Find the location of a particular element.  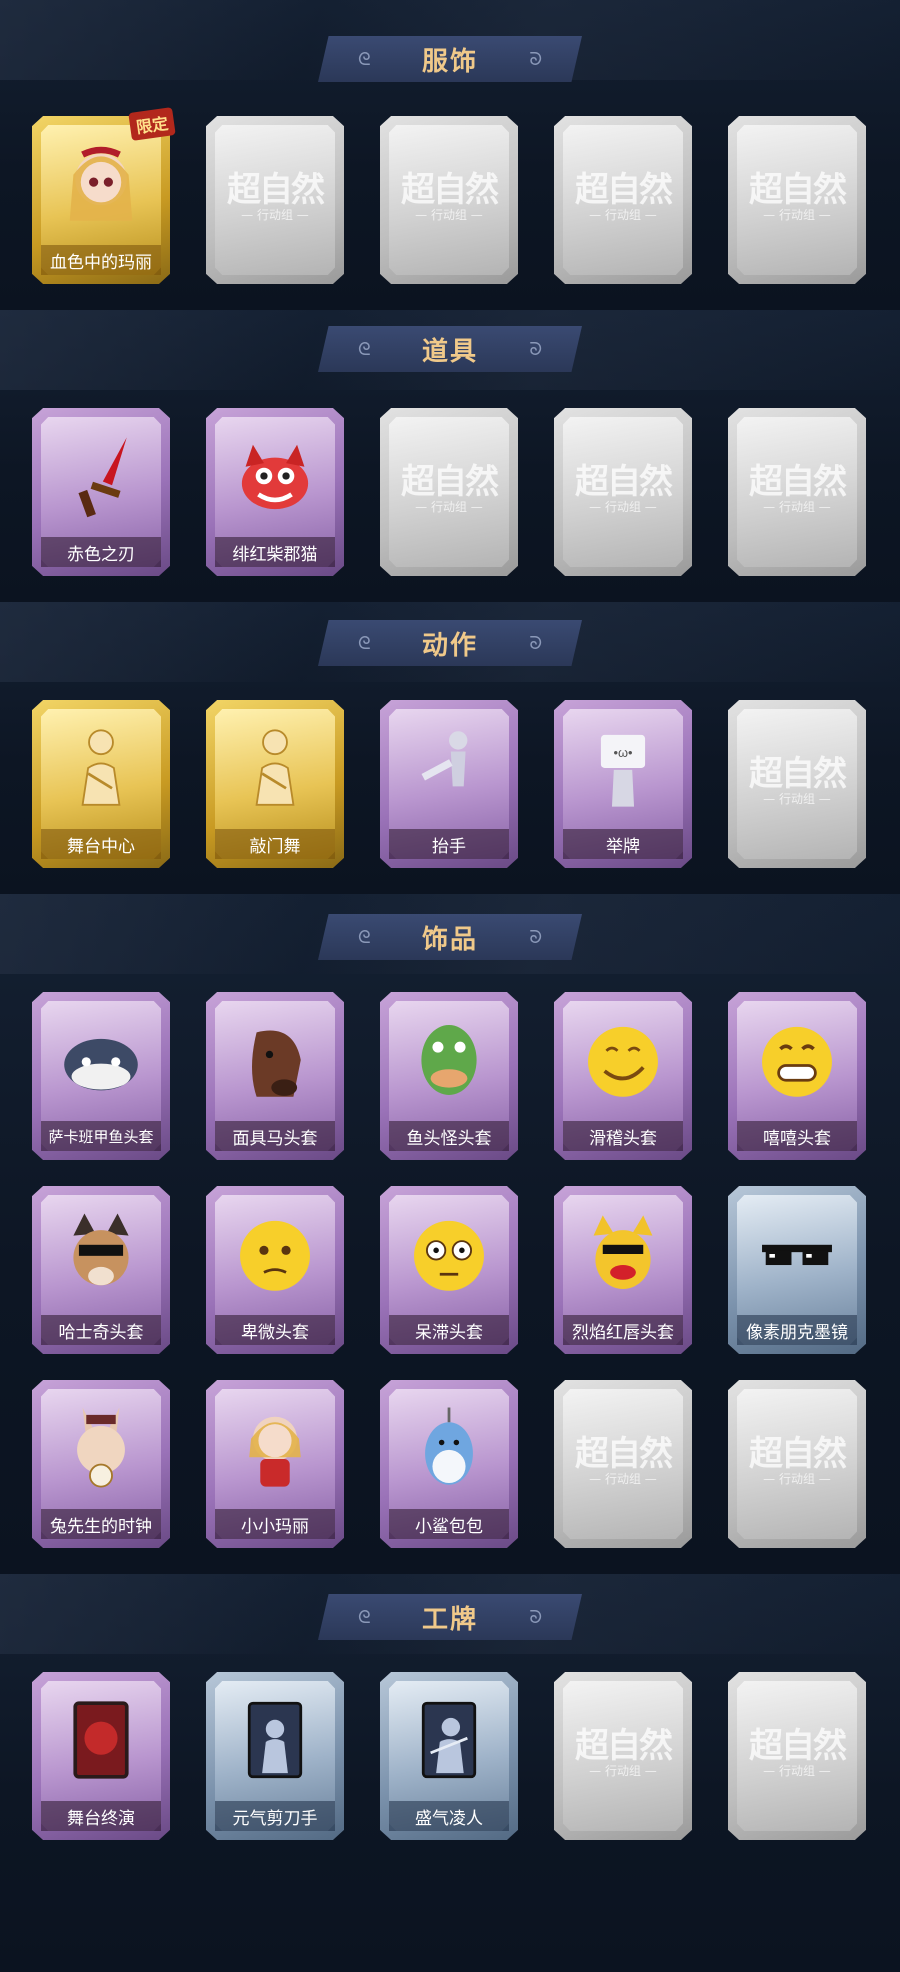

item-card: 盛气凌人 is located at coordinates (449, 1756).